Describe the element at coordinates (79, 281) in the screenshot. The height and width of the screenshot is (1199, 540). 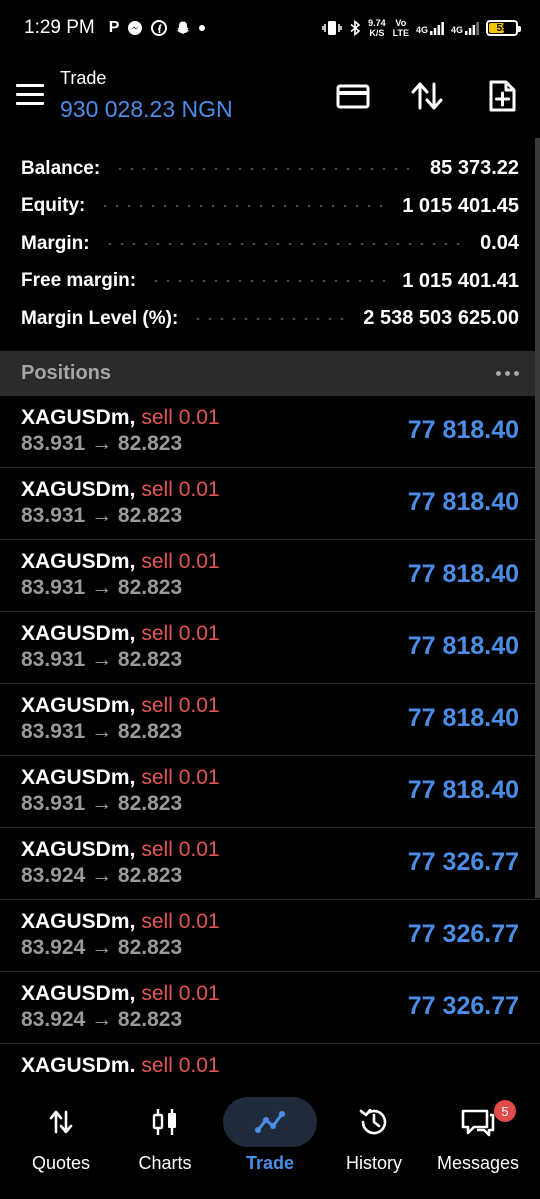
I see `summary-label: Free margin:` at that location.